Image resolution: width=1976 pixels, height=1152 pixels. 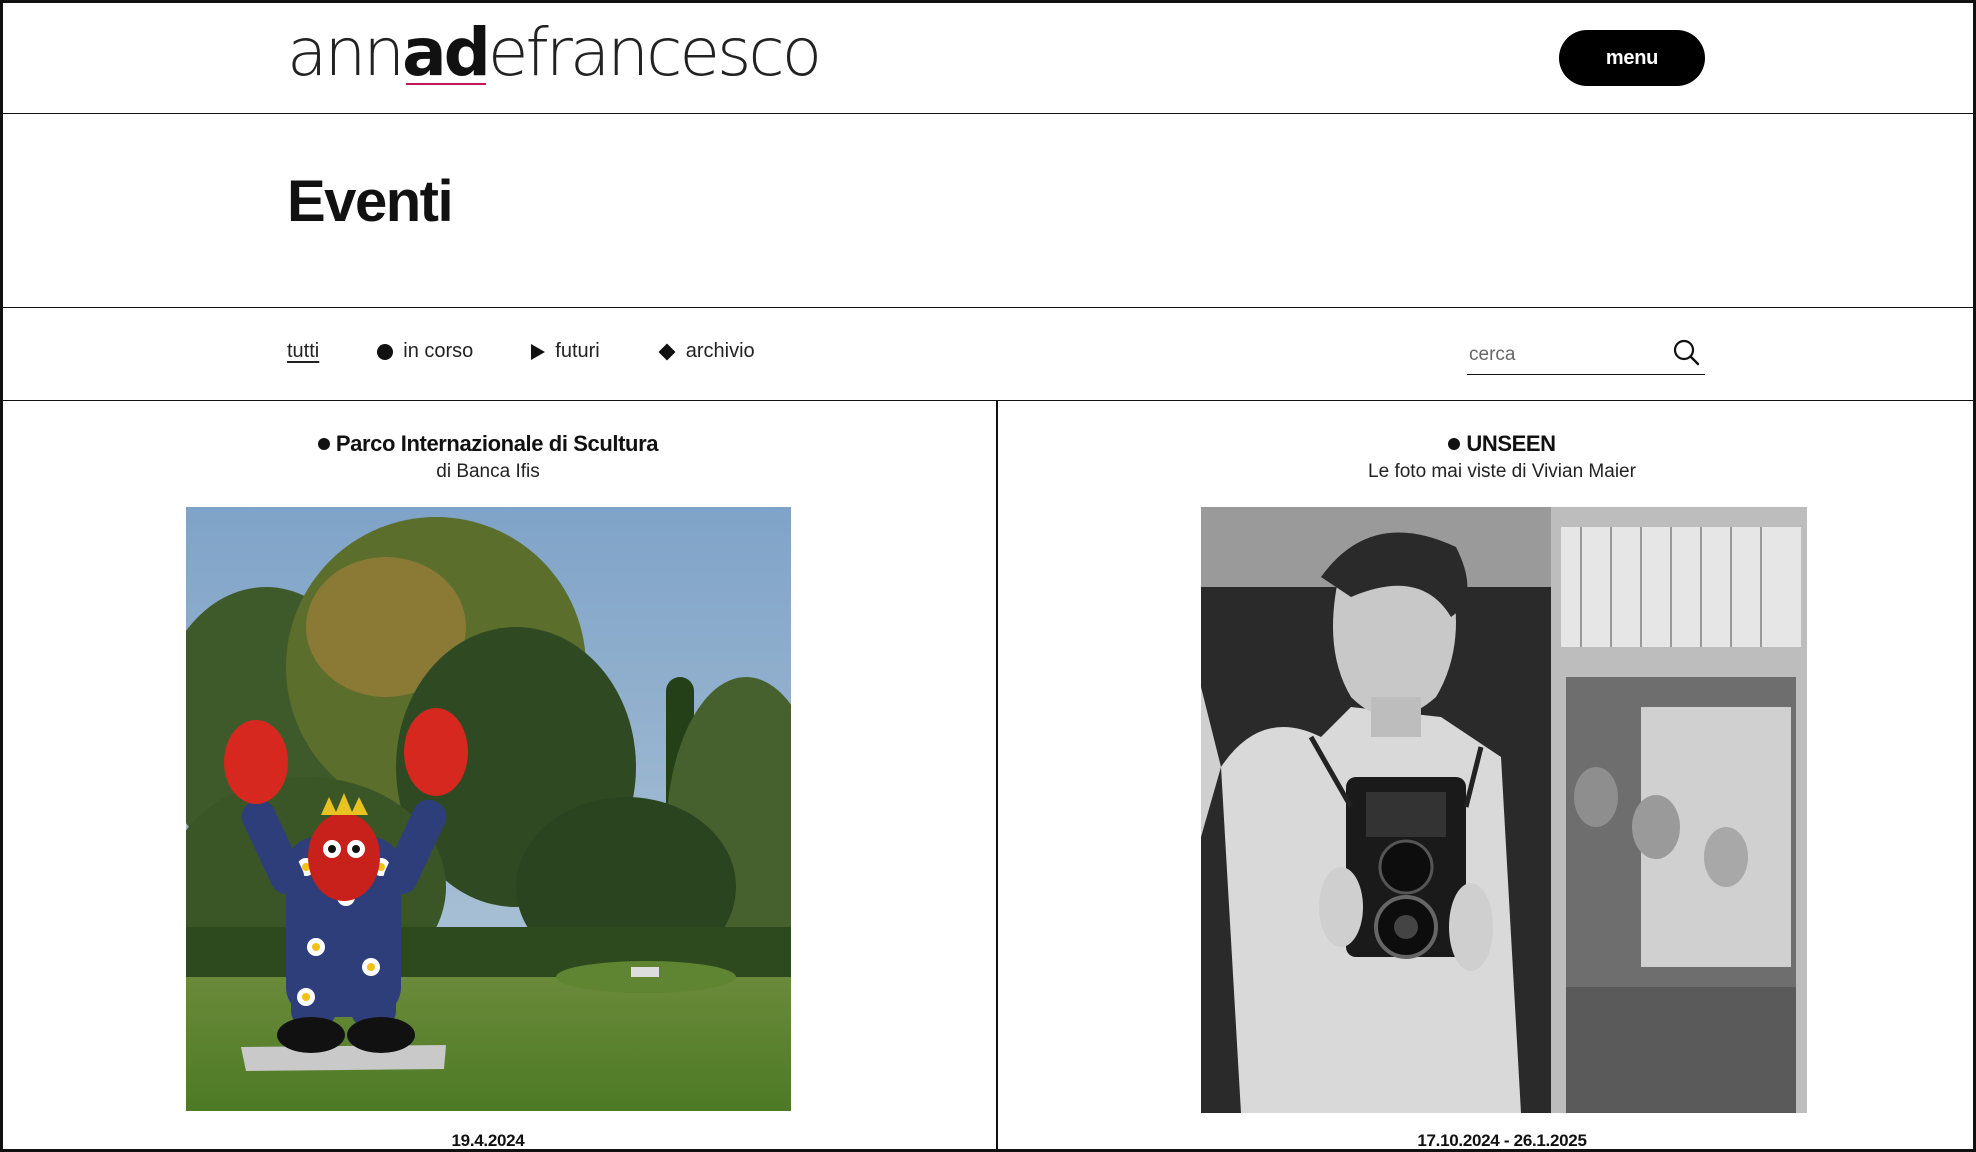 I want to click on event-title: Parco Internazionale di Scultura, so click(x=488, y=444).